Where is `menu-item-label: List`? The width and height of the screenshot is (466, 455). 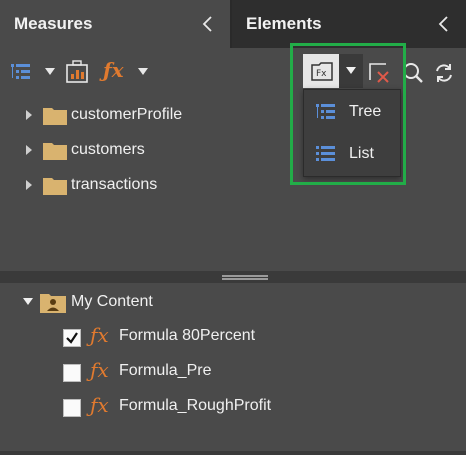
menu-item-label: List is located at coordinates (361, 153).